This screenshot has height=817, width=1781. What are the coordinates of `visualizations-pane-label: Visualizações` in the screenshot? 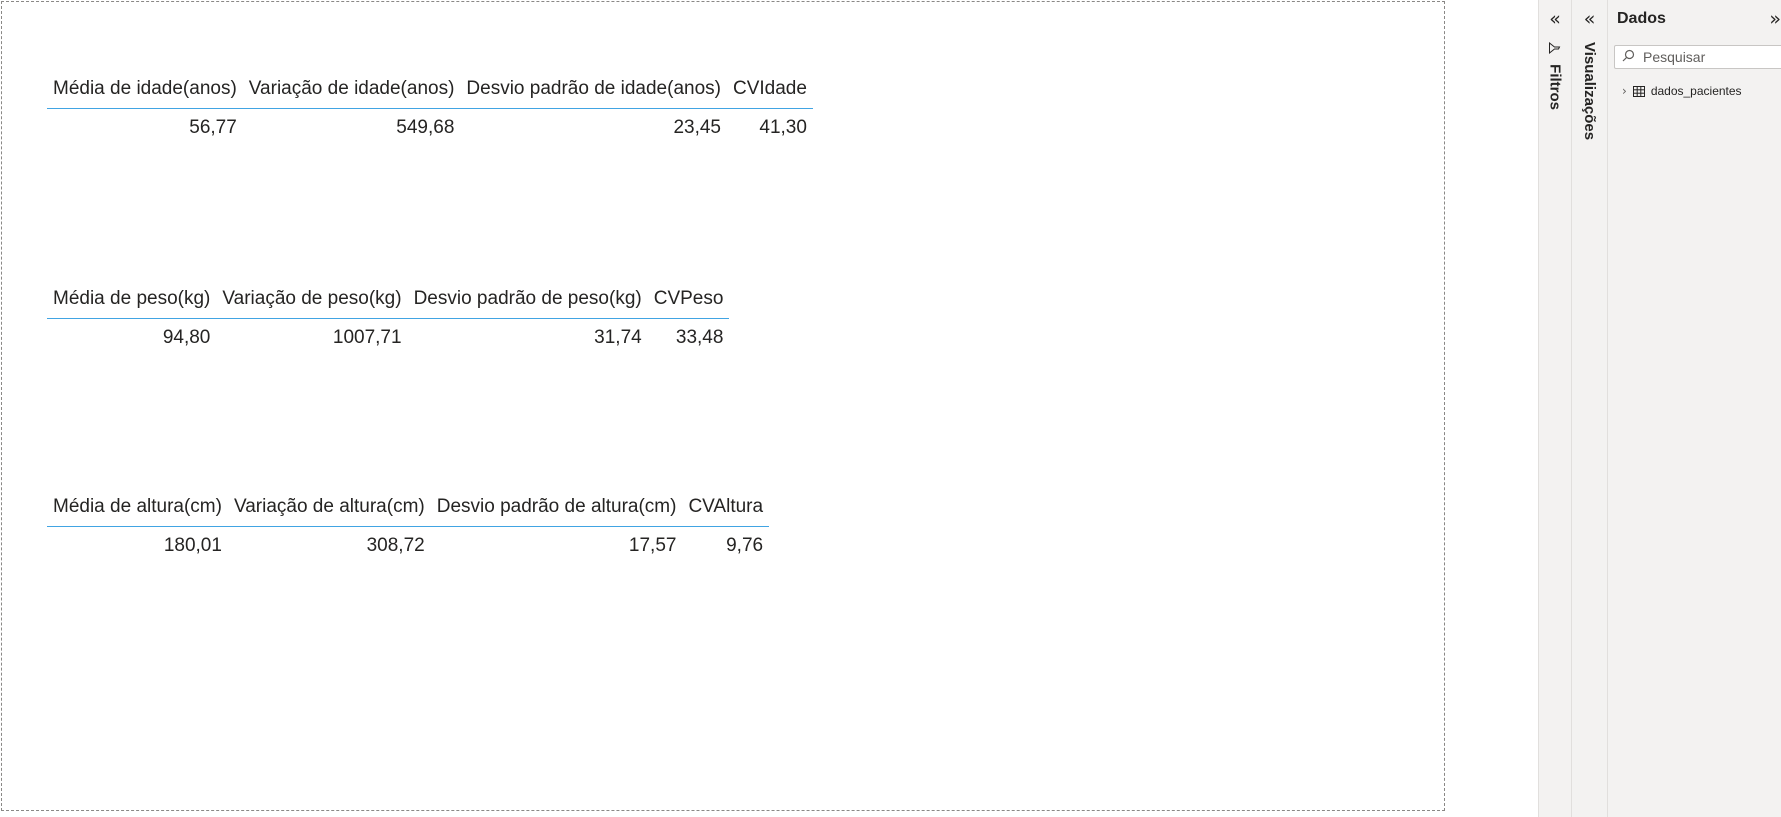 It's located at (1589, 91).